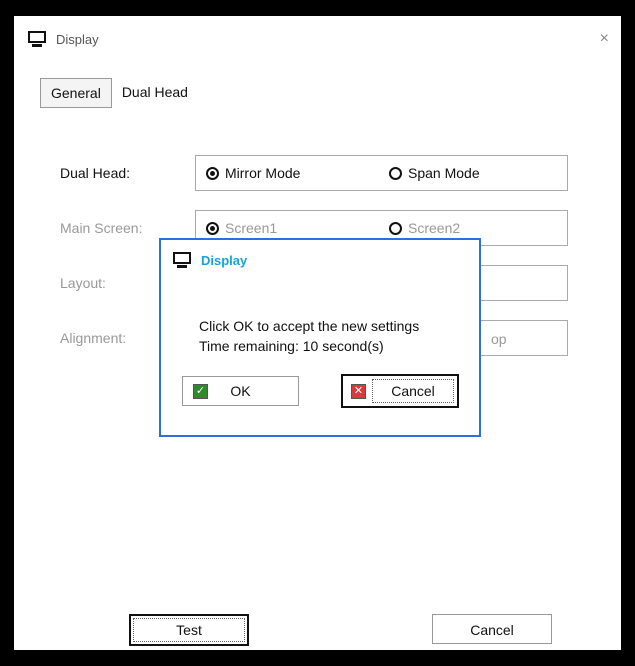 This screenshot has width=635, height=666. I want to click on dual-head-row: Dual Head: Mirror Mode Span Mode, so click(306, 173).